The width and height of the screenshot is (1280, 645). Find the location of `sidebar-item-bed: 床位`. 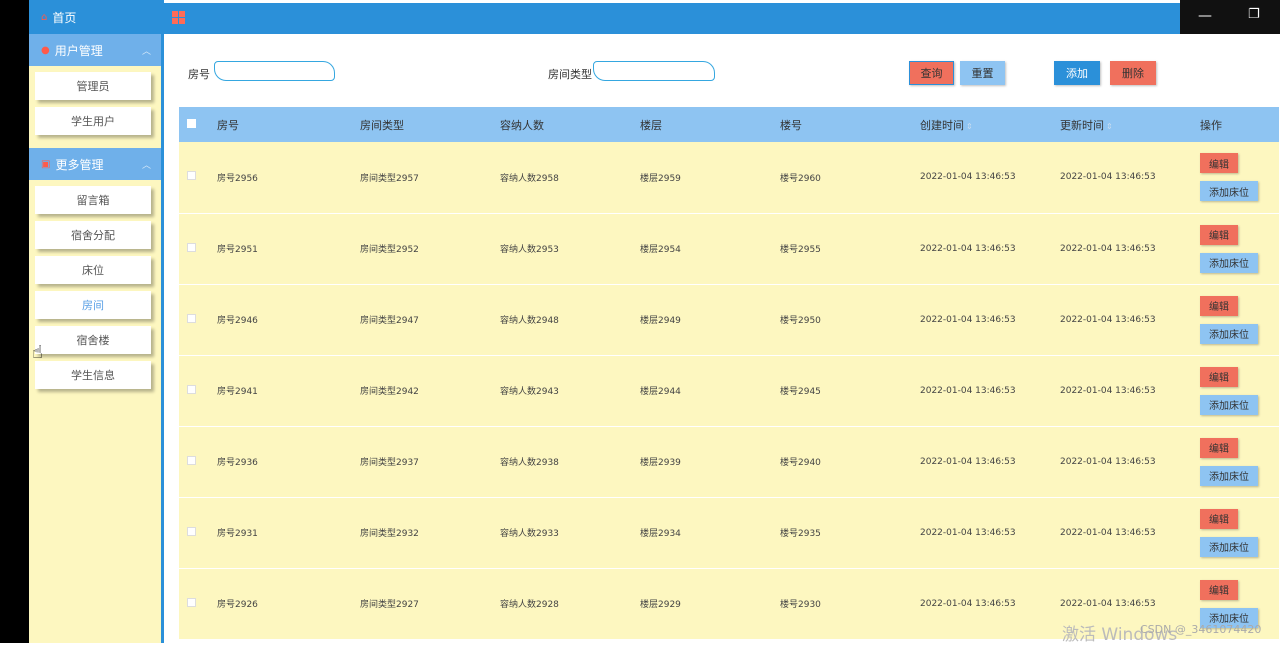

sidebar-item-bed: 床位 is located at coordinates (93, 270).